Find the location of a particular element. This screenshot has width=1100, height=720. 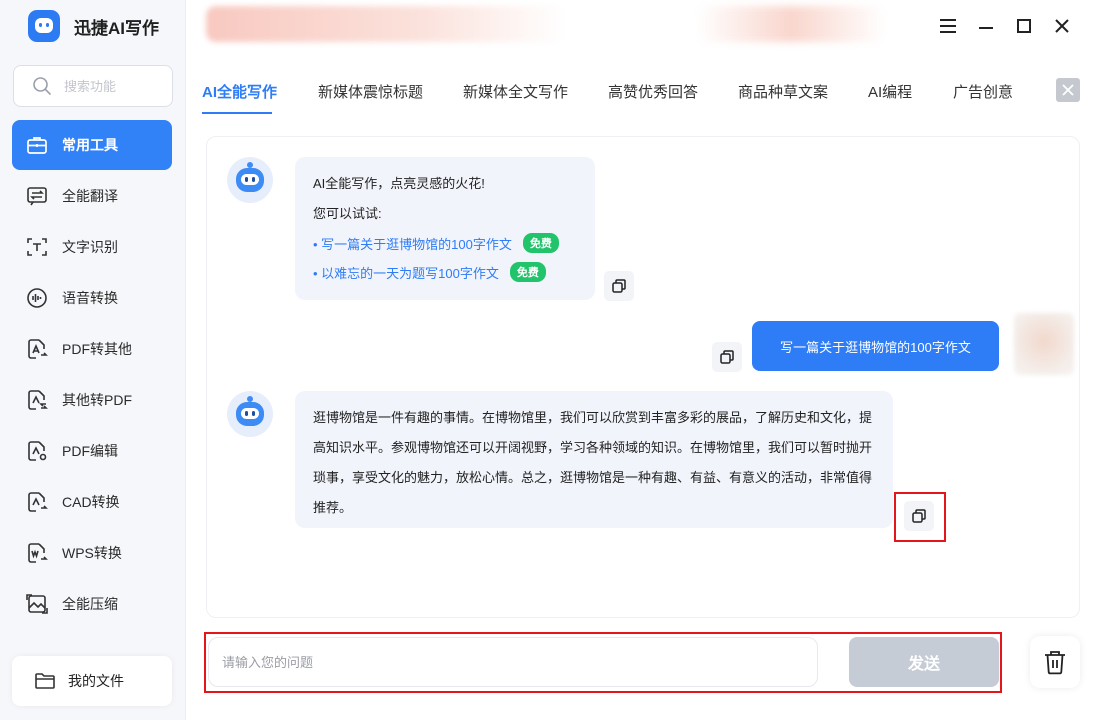

sidebar-item-label: 语音转换 is located at coordinates (90, 297).